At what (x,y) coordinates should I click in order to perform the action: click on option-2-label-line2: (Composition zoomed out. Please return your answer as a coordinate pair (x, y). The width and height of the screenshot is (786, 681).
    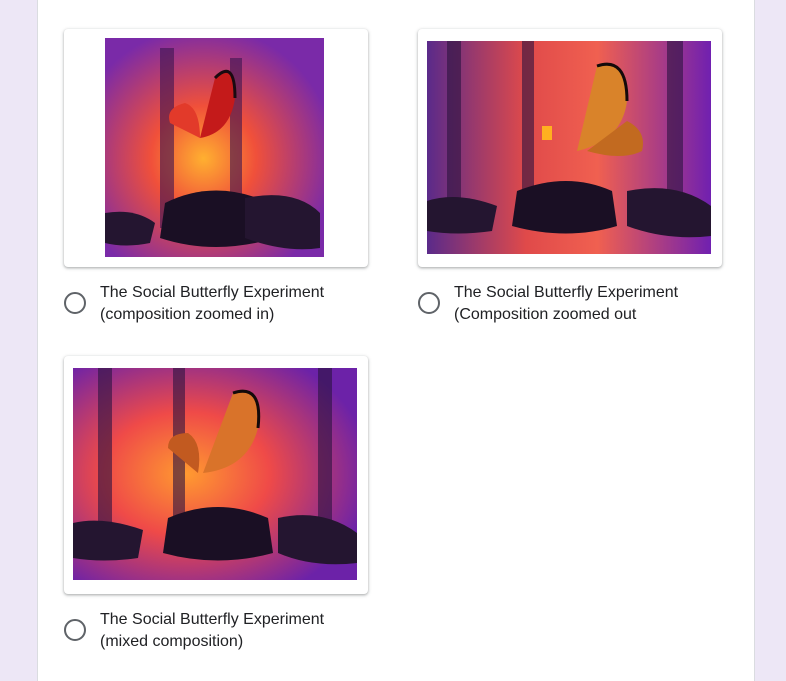
    Looking at the image, I should click on (545, 314).